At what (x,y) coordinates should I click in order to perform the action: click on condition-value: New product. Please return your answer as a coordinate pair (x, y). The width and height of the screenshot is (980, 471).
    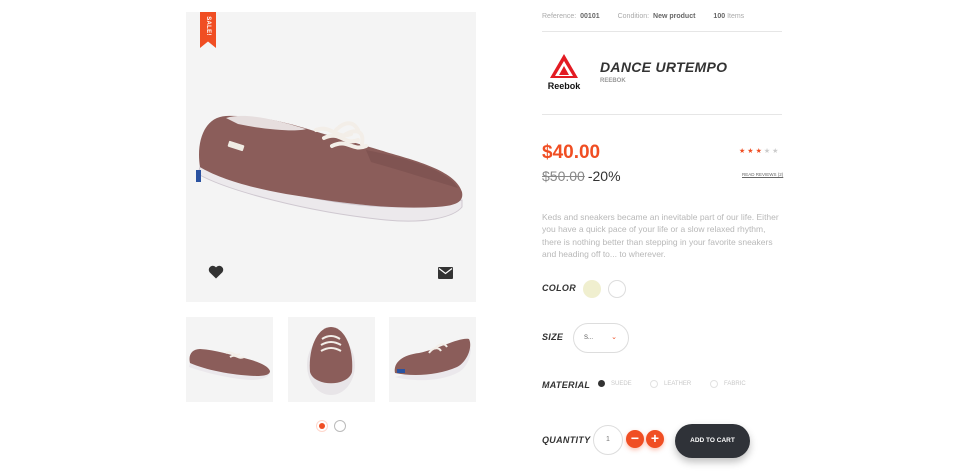
    Looking at the image, I should click on (674, 16).